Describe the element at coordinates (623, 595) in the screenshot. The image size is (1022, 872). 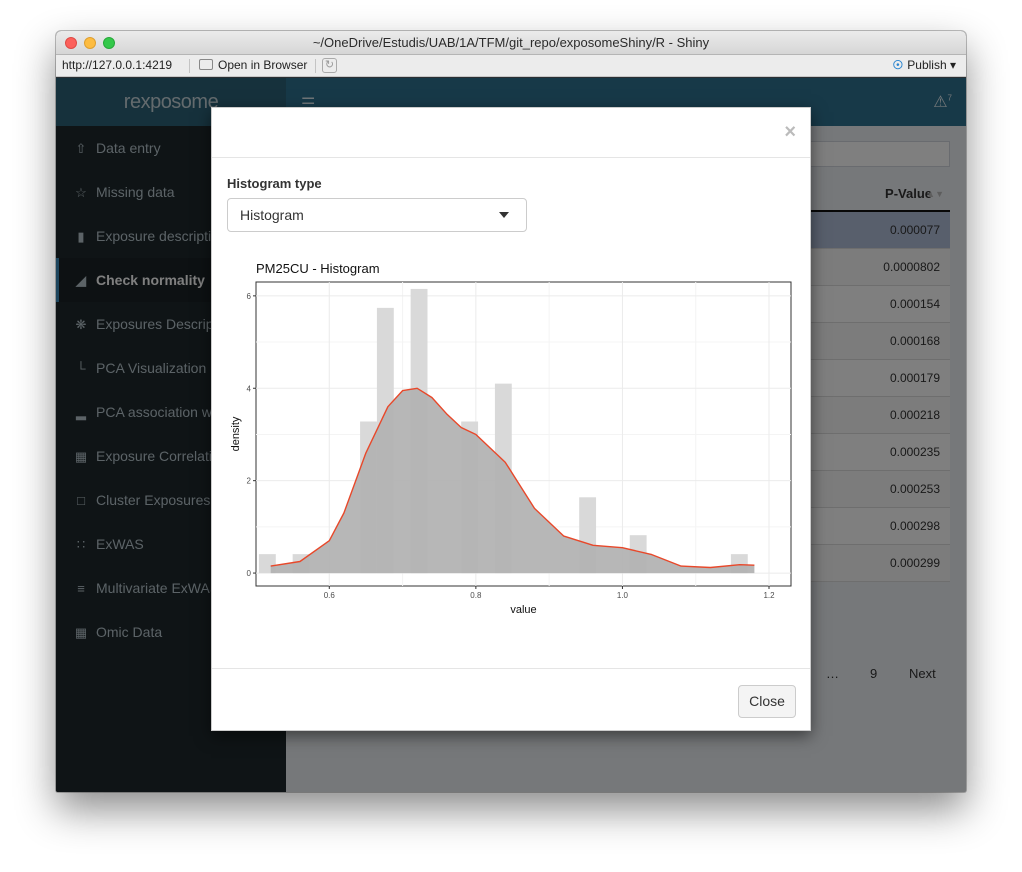
I see `x-tick-label: 1.0` at that location.